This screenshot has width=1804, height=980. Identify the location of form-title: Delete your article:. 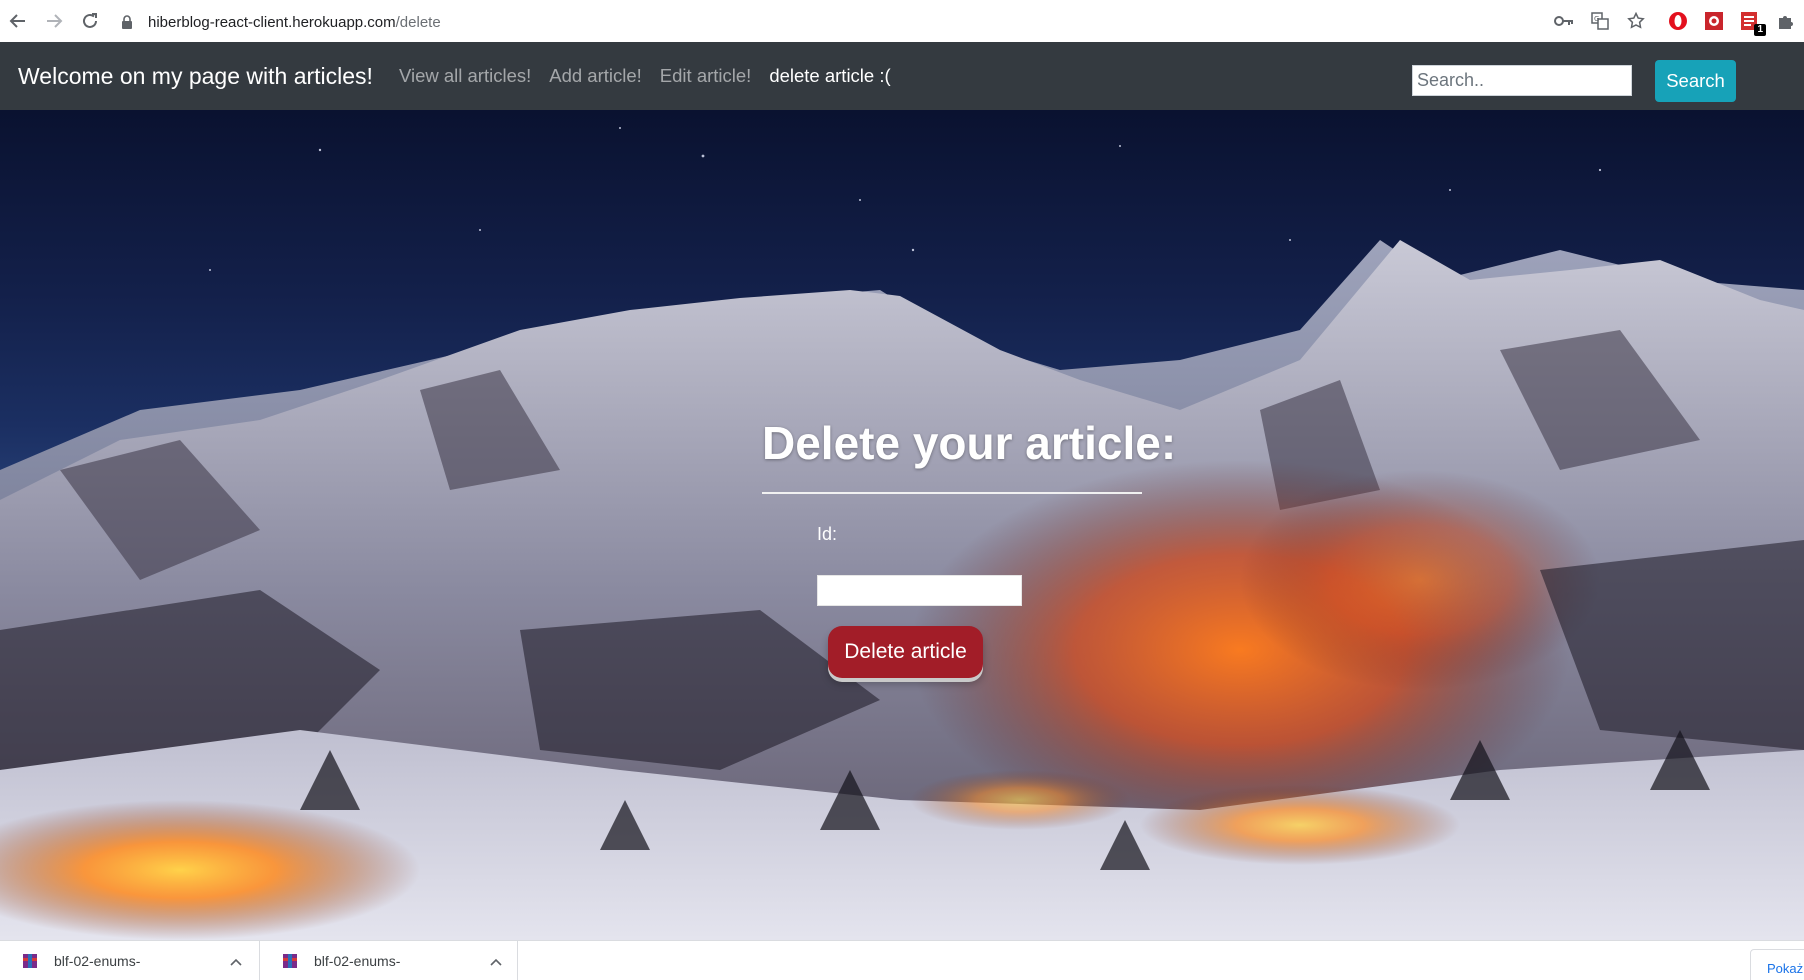
(969, 443).